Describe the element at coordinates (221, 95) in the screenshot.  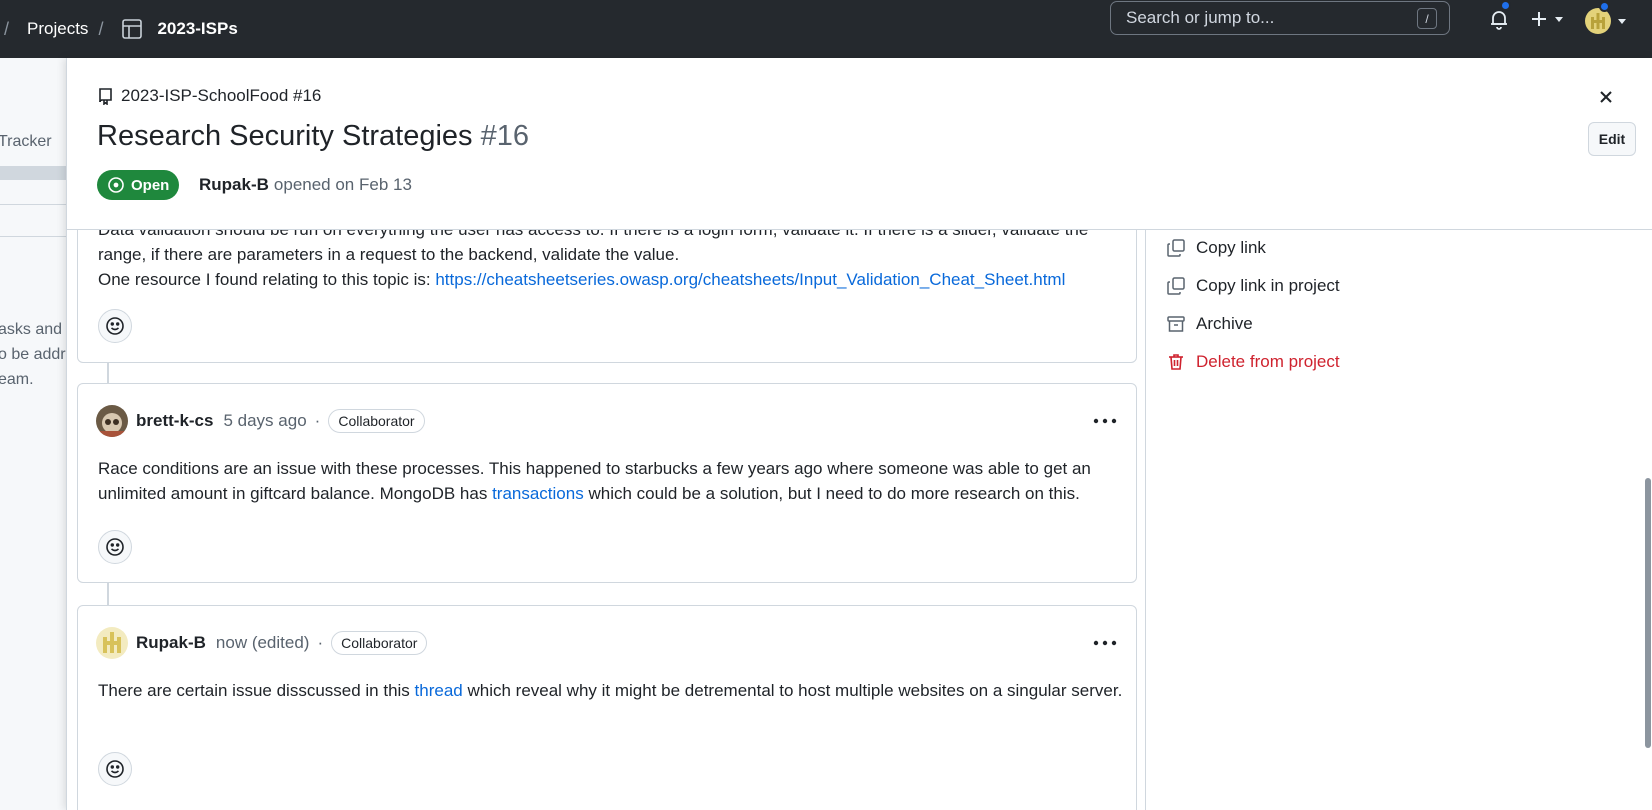
I see `repository-issue-ref: 2023-ISP-SchoolFood #16` at that location.